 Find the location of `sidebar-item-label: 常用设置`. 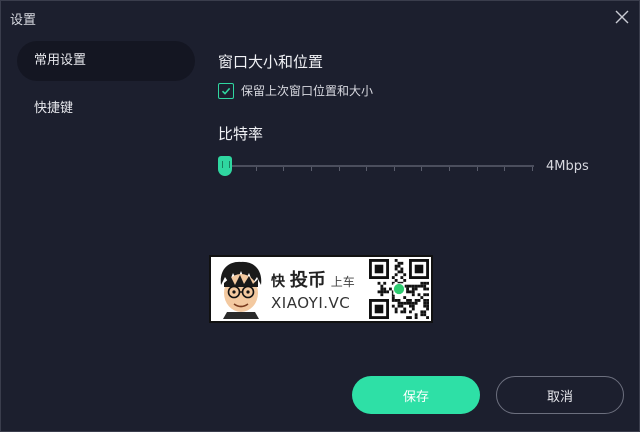

sidebar-item-label: 常用设置 is located at coordinates (60, 60).